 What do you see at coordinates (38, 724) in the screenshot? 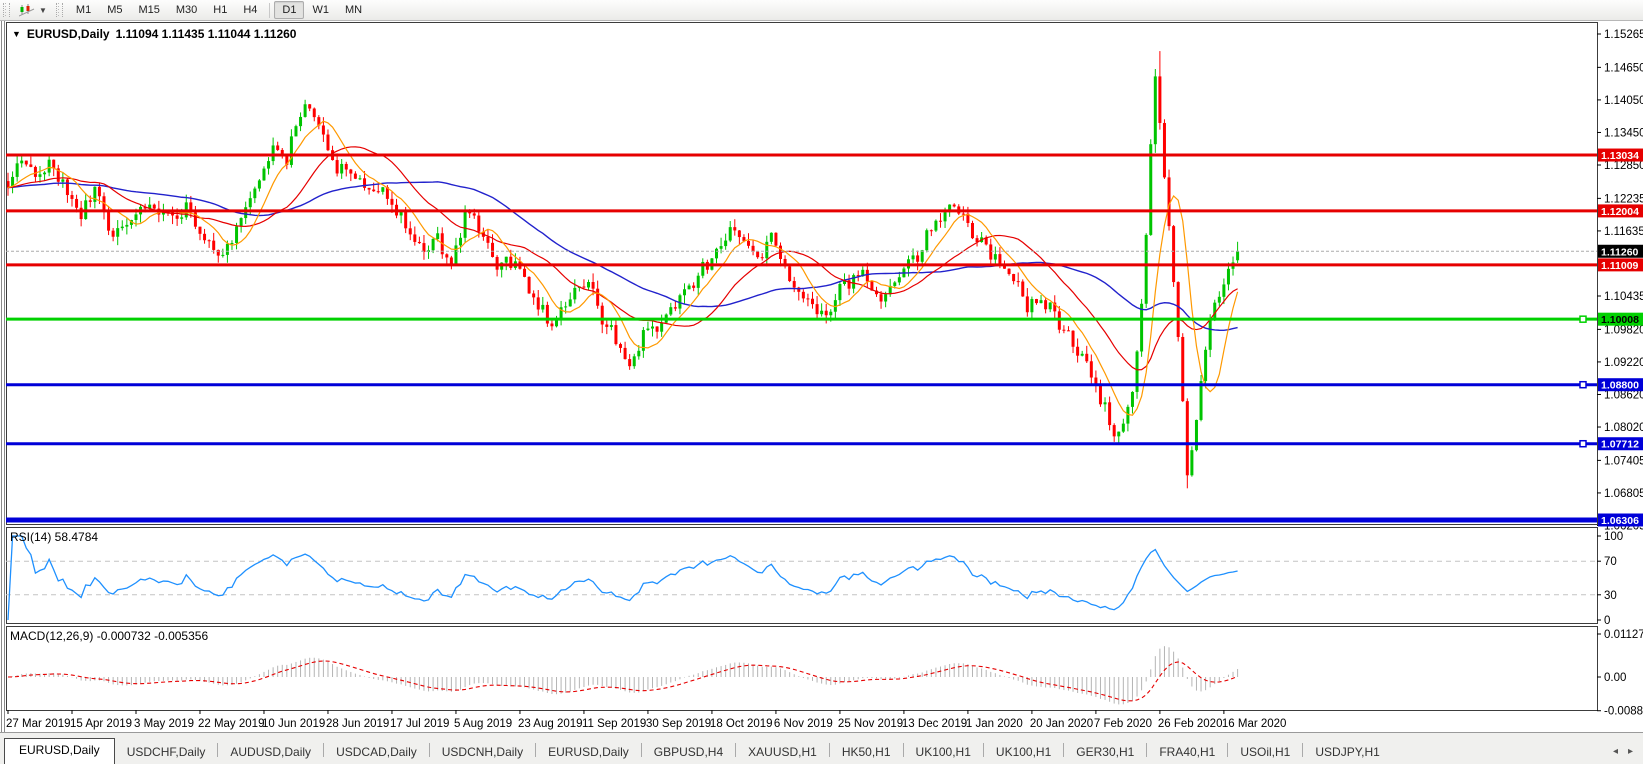
I see `svg-text: 27 Mar 2019` at bounding box center [38, 724].